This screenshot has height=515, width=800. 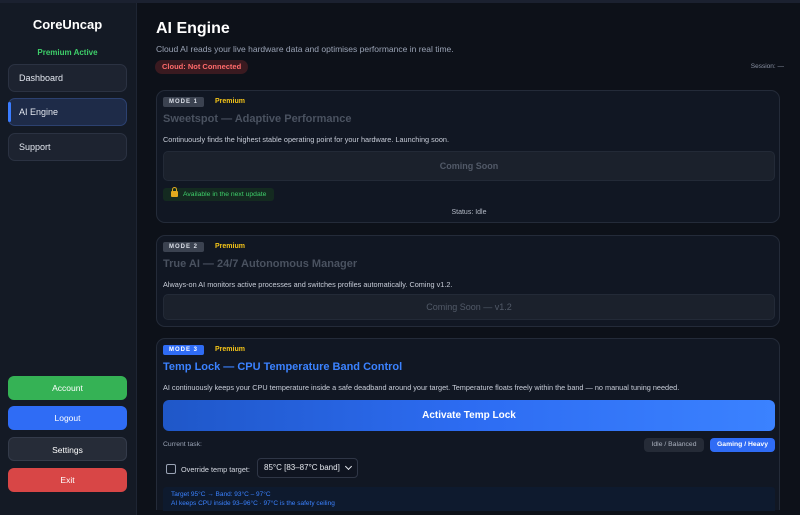 I want to click on account-button: Account, so click(x=67, y=388).